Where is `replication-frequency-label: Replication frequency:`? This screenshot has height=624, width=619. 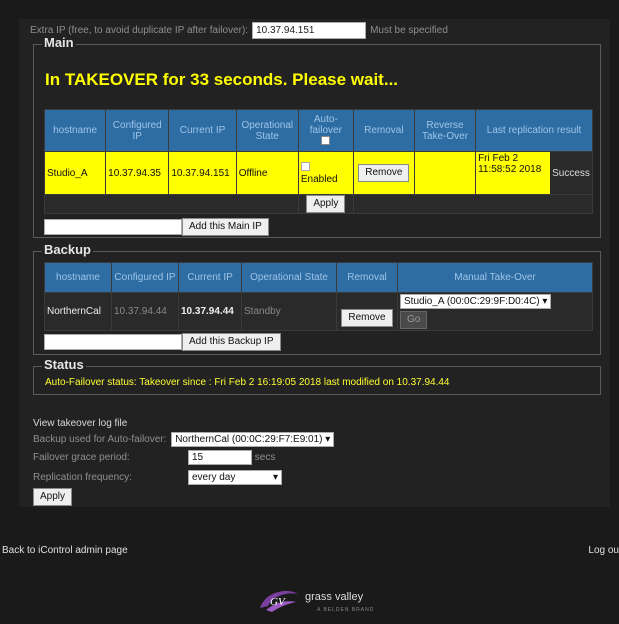 replication-frequency-label: Replication frequency: is located at coordinates (82, 477).